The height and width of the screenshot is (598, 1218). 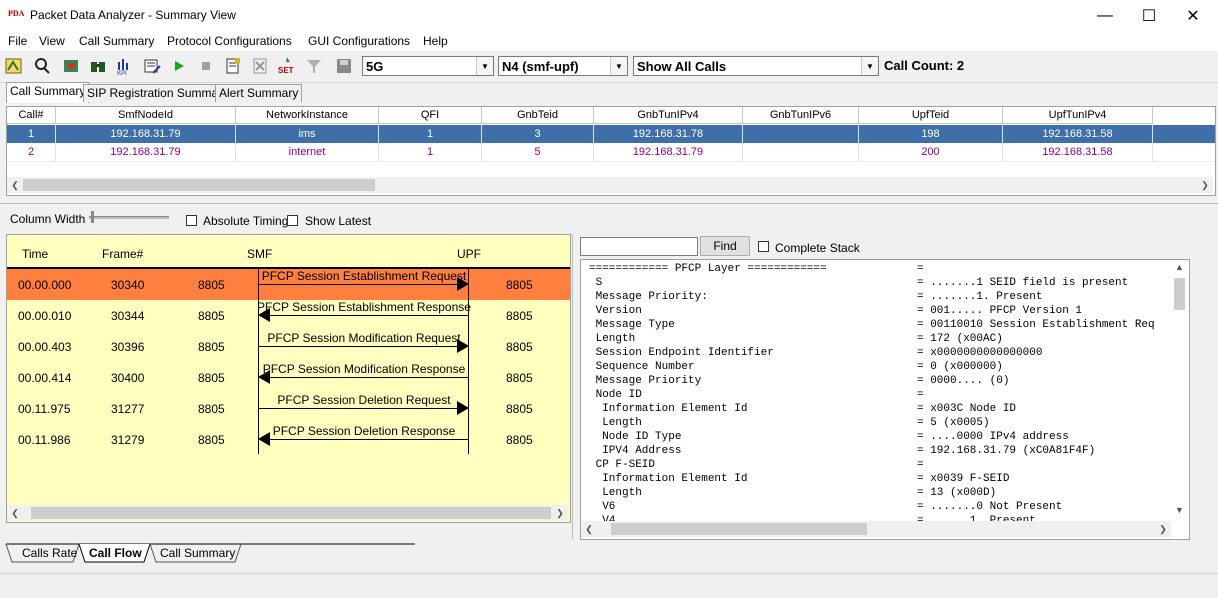 What do you see at coordinates (14, 66) in the screenshot?
I see `open-file-icon` at bounding box center [14, 66].